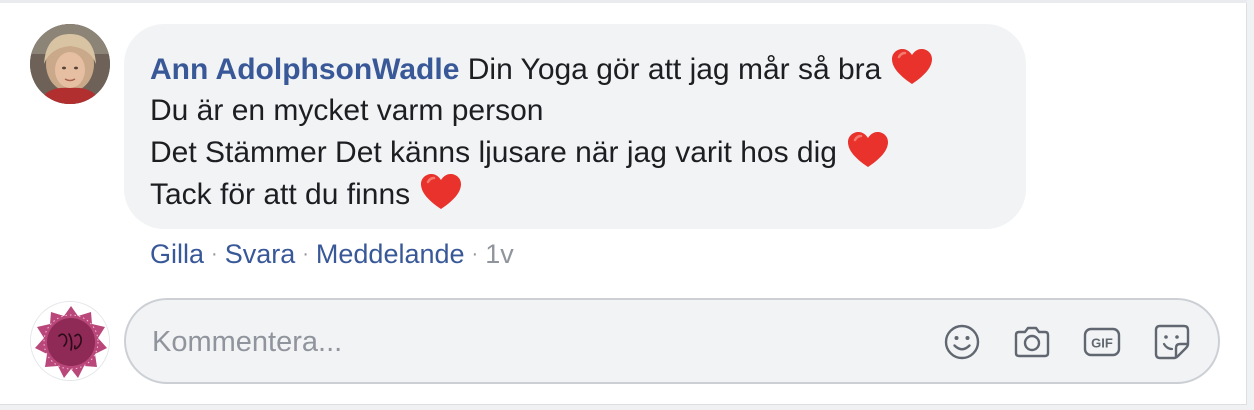 This screenshot has height=410, width=1254. What do you see at coordinates (588, 194) in the screenshot?
I see `comment-line-4: Tack för att du finns` at bounding box center [588, 194].